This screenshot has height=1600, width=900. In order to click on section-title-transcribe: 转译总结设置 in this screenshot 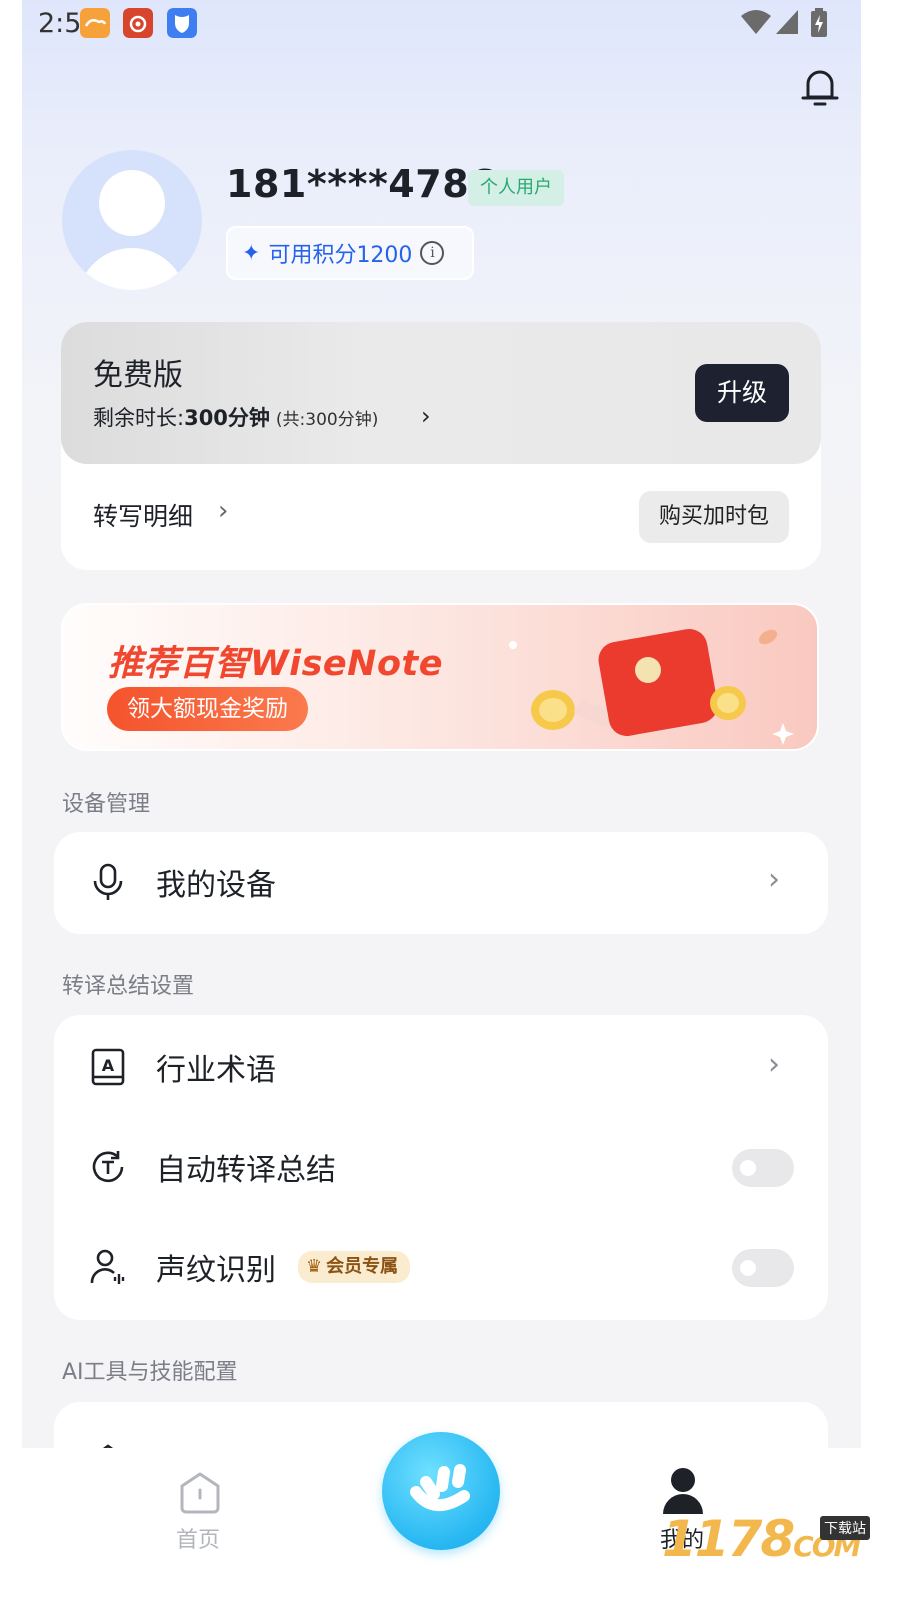, I will do `click(128, 986)`.